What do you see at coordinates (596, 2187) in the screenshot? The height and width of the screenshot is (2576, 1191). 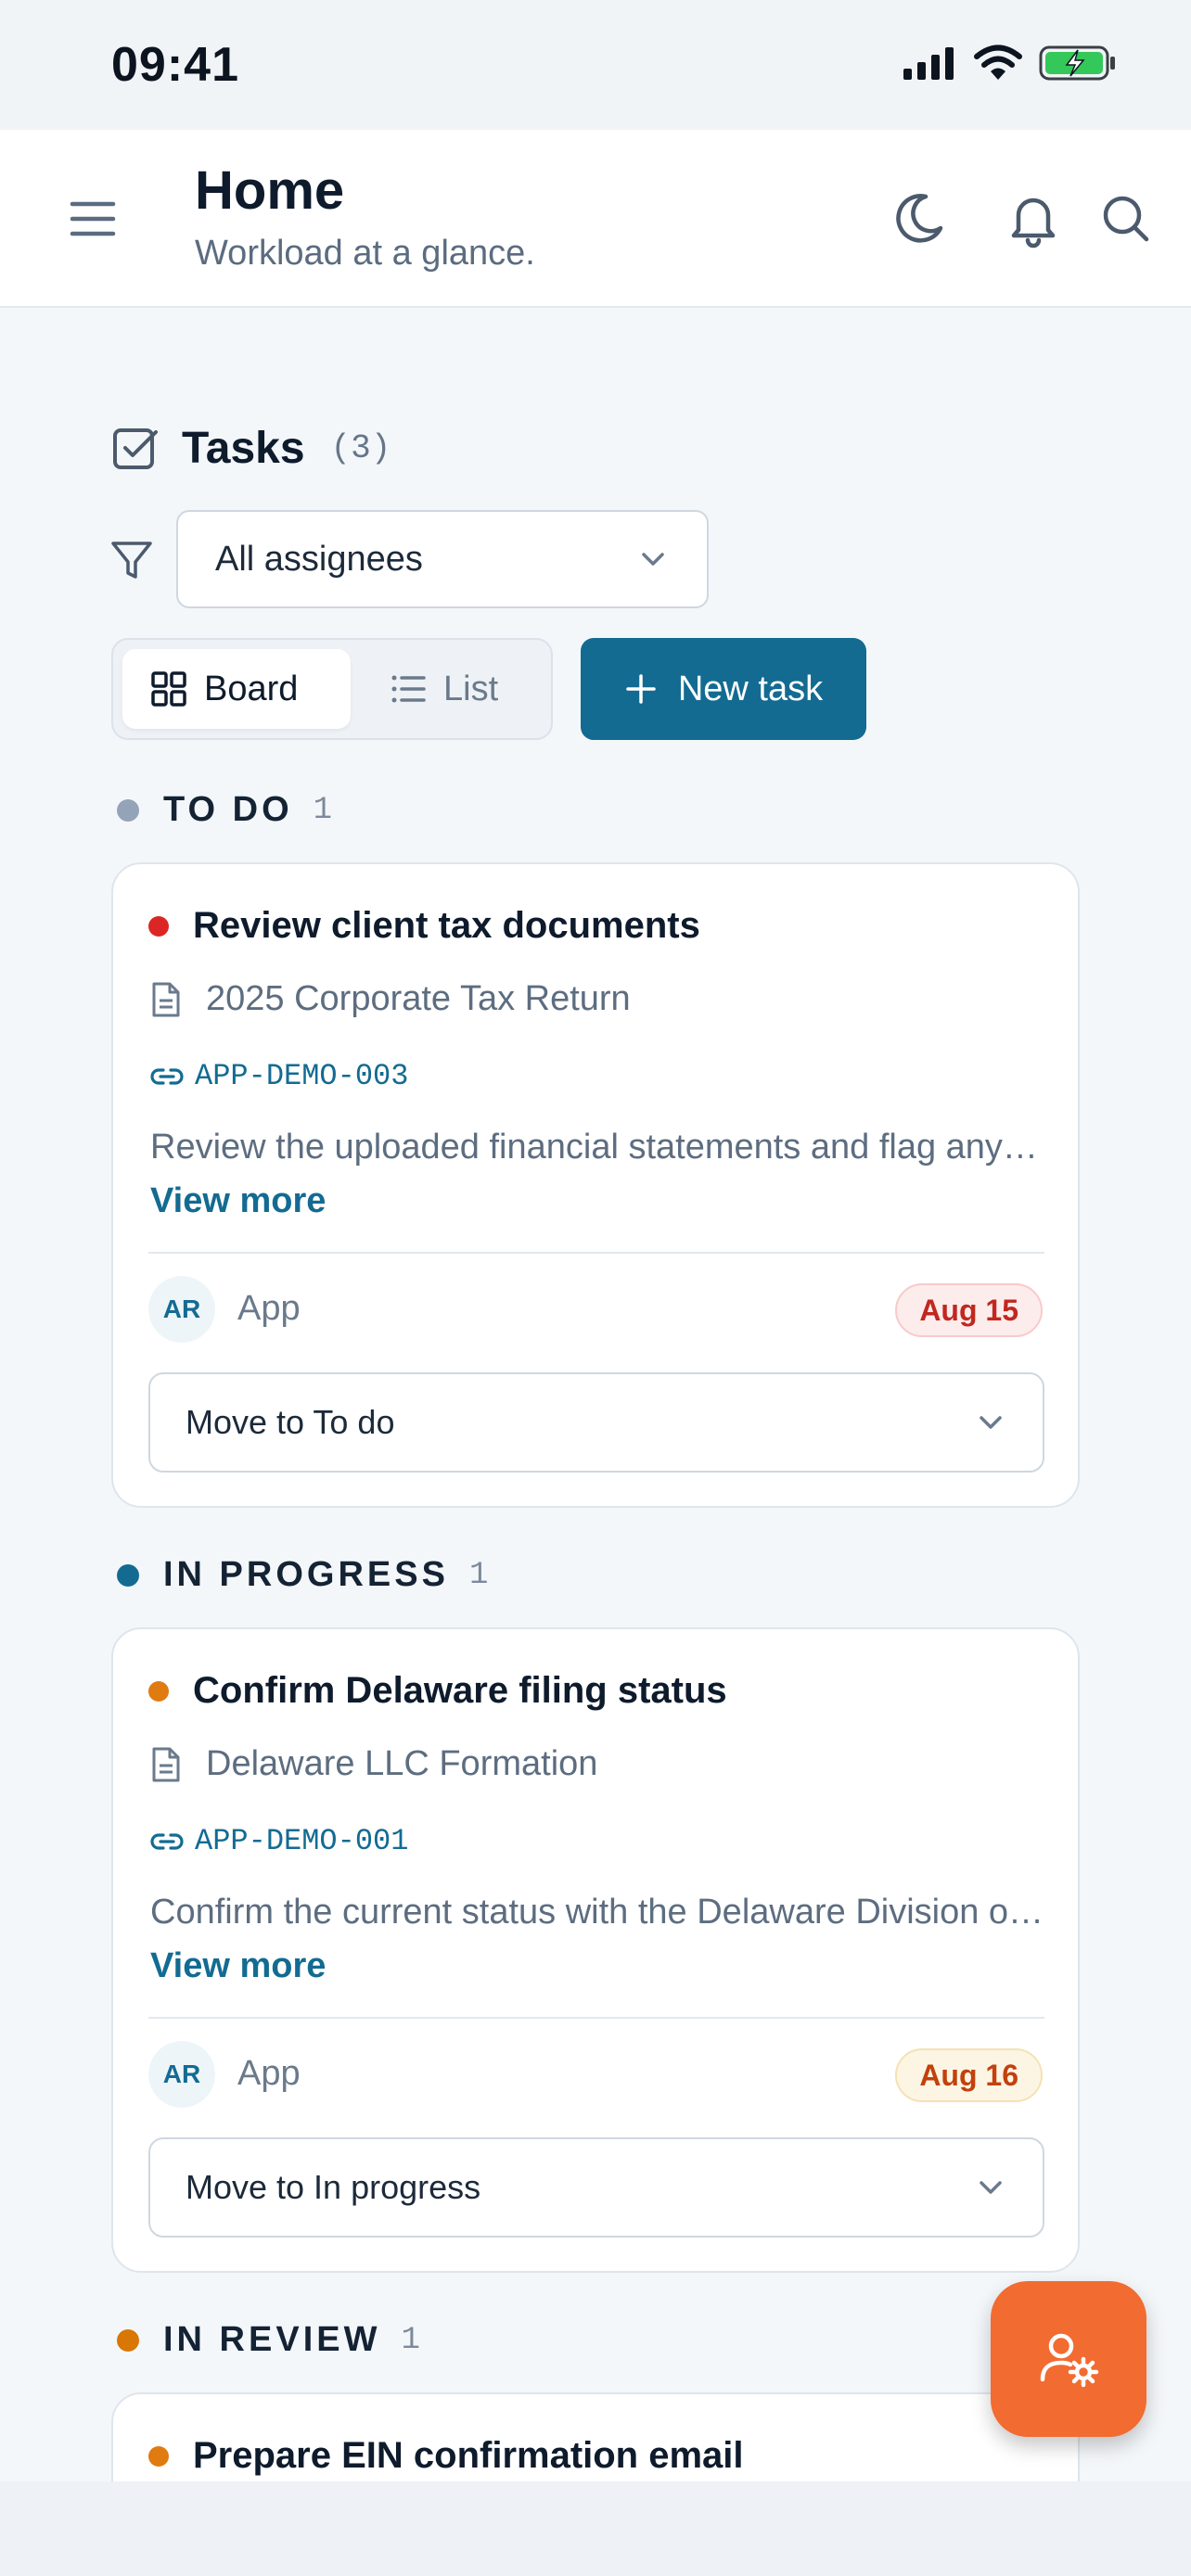 I see `move-status-select: Move to In progress` at bounding box center [596, 2187].